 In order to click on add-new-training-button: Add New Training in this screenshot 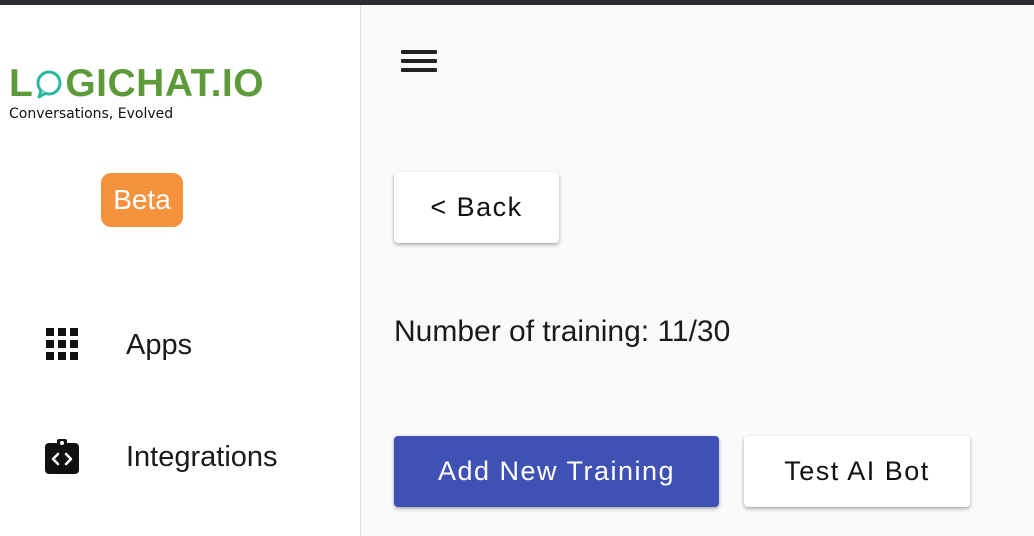, I will do `click(556, 471)`.